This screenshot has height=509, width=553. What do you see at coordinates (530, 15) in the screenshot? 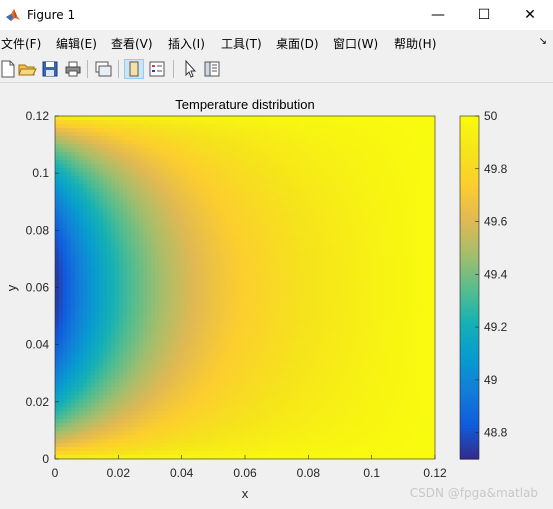
I see `close-button: ✕` at bounding box center [530, 15].